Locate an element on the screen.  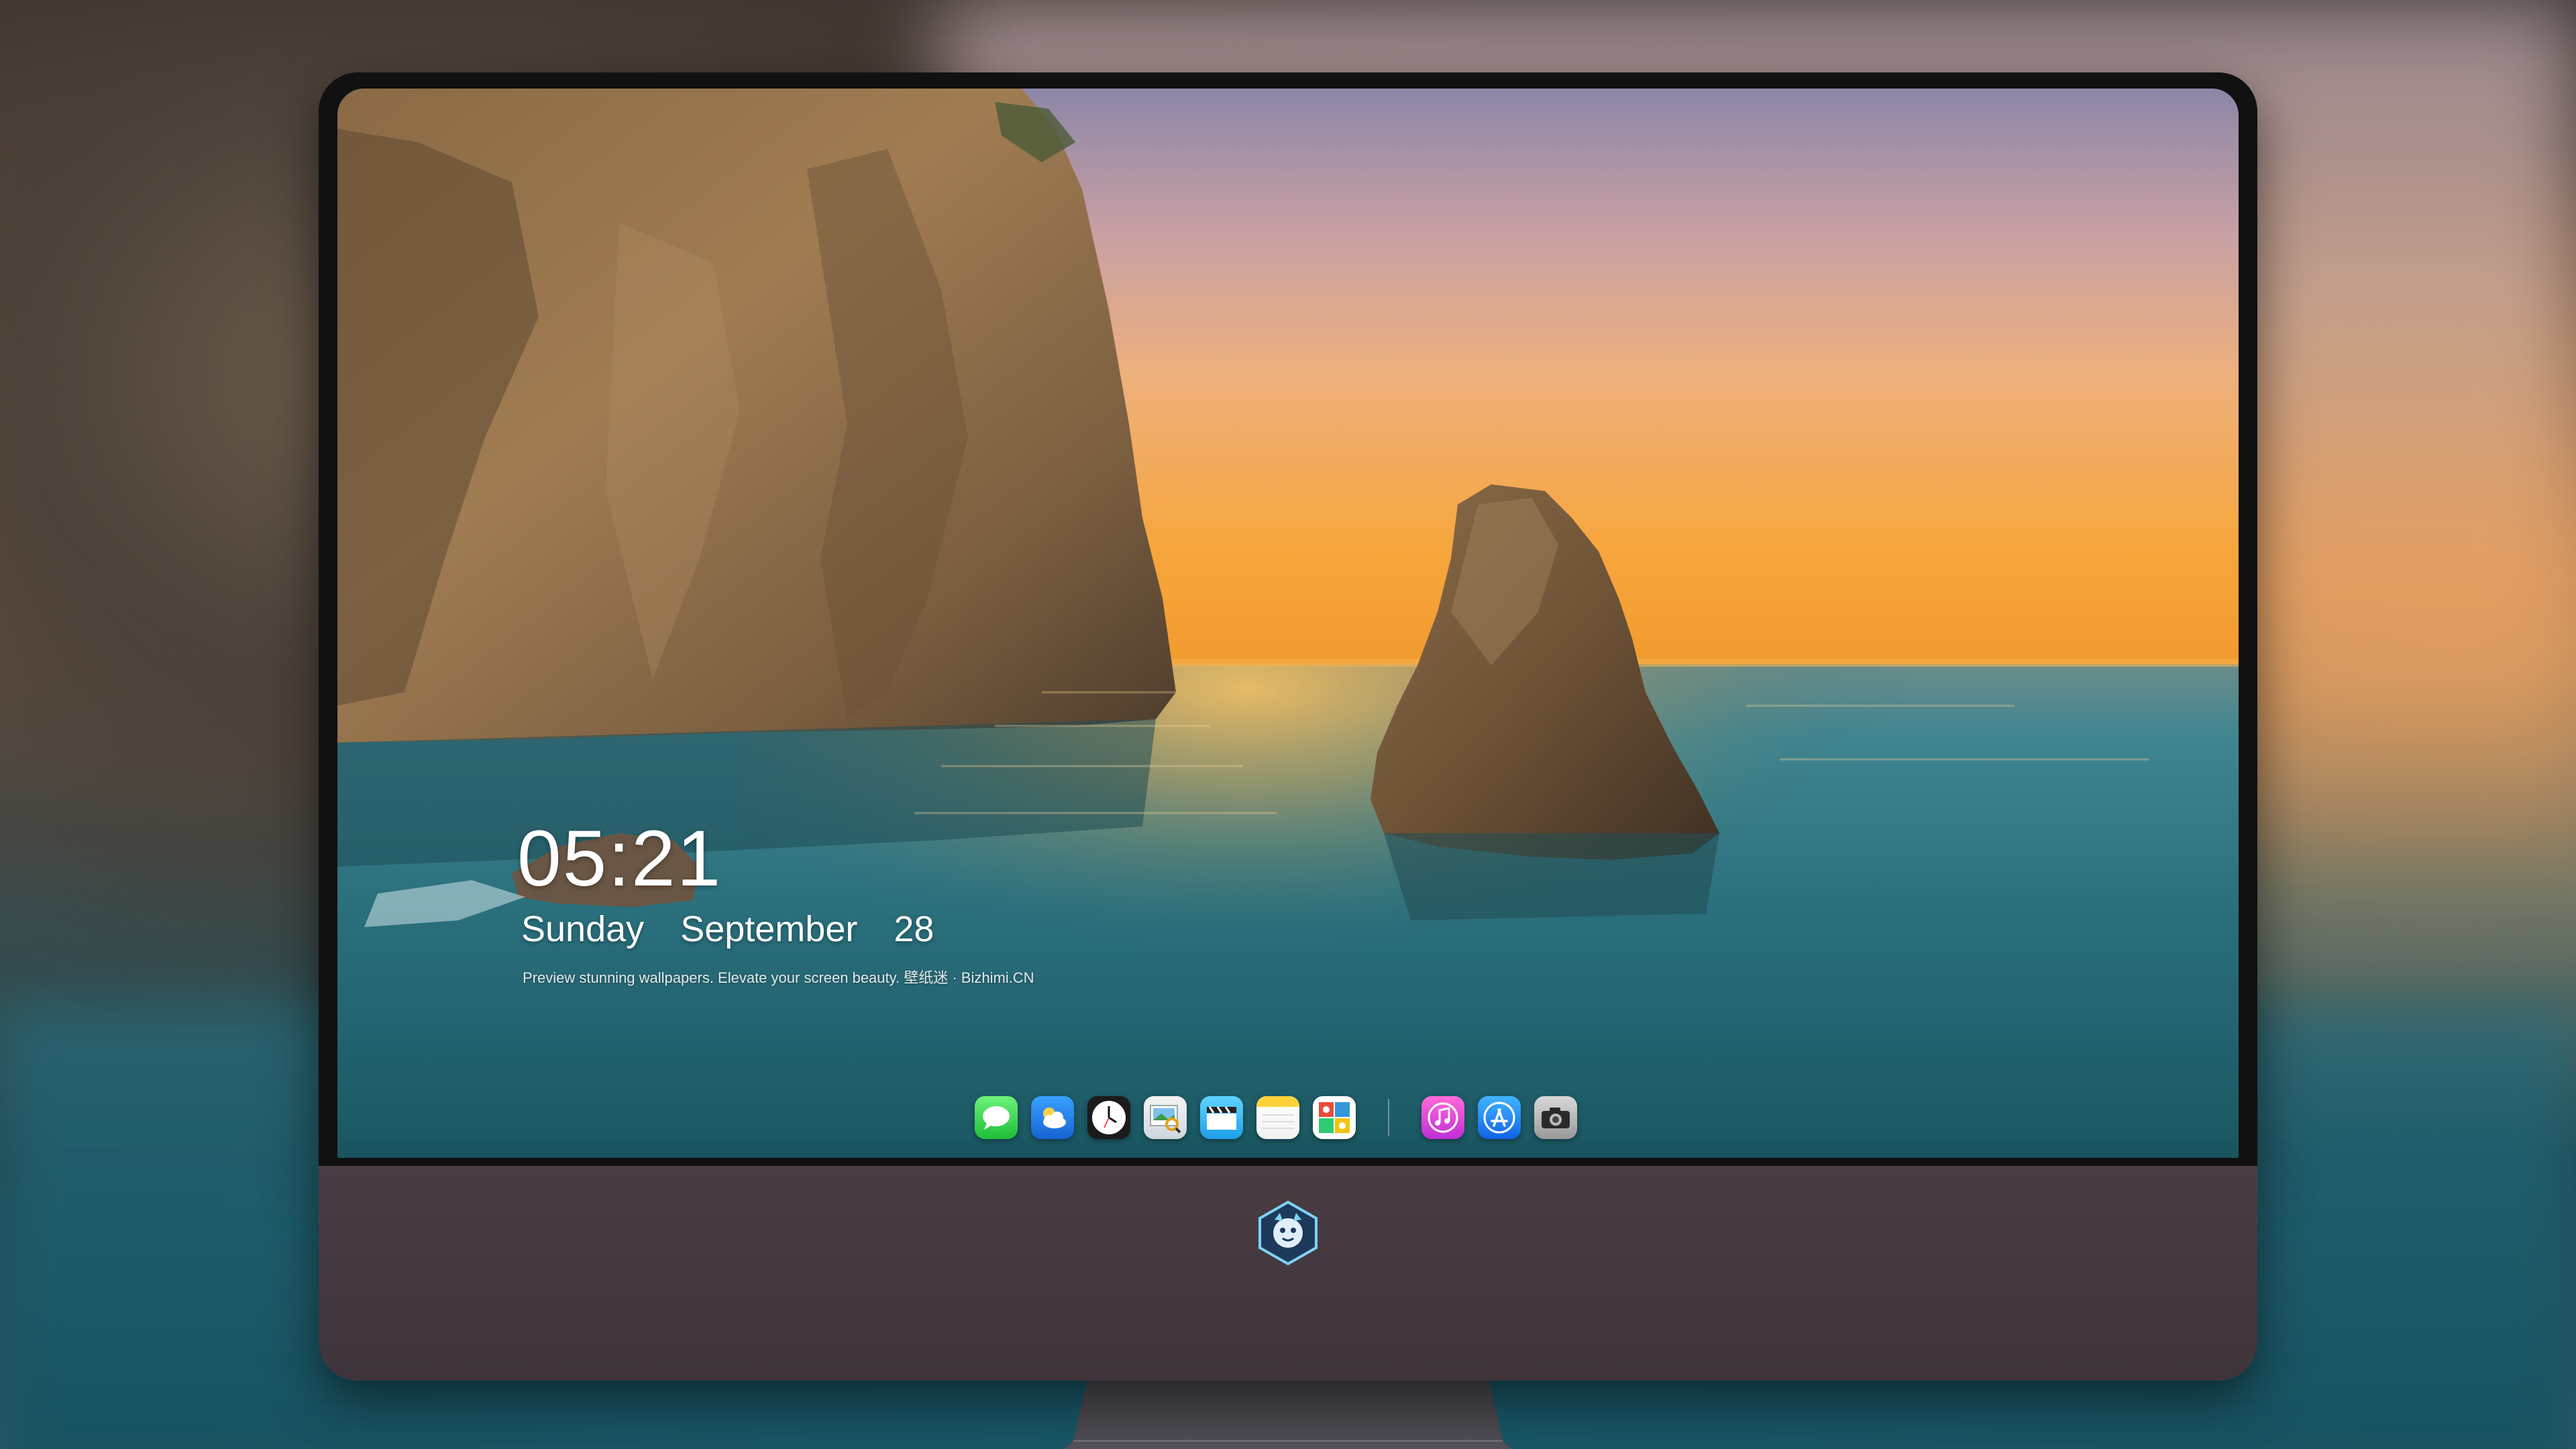
camera-icon is located at coordinates (1556, 1118).